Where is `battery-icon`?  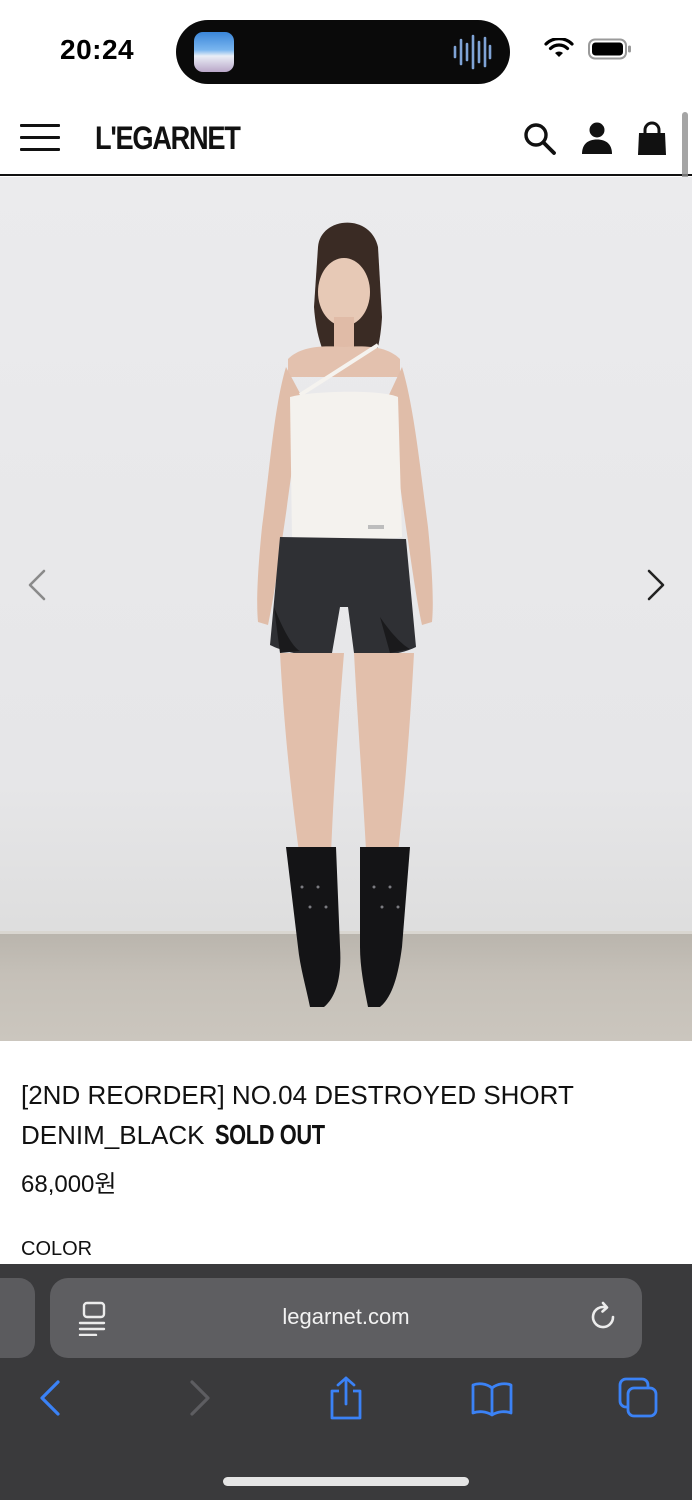 battery-icon is located at coordinates (609, 49).